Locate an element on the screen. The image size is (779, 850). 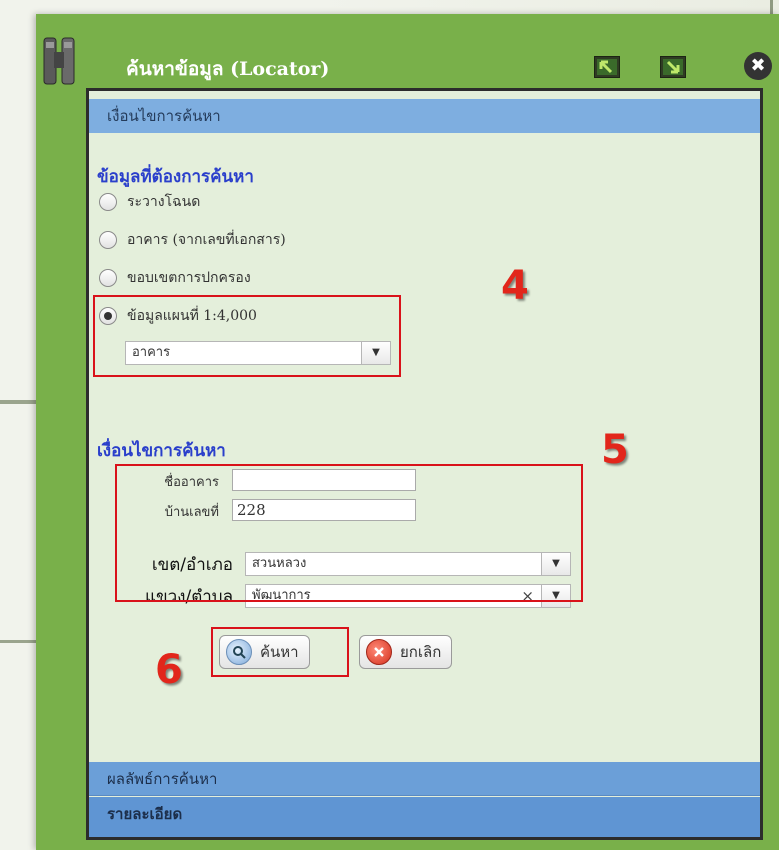
restore-icon is located at coordinates (607, 67).